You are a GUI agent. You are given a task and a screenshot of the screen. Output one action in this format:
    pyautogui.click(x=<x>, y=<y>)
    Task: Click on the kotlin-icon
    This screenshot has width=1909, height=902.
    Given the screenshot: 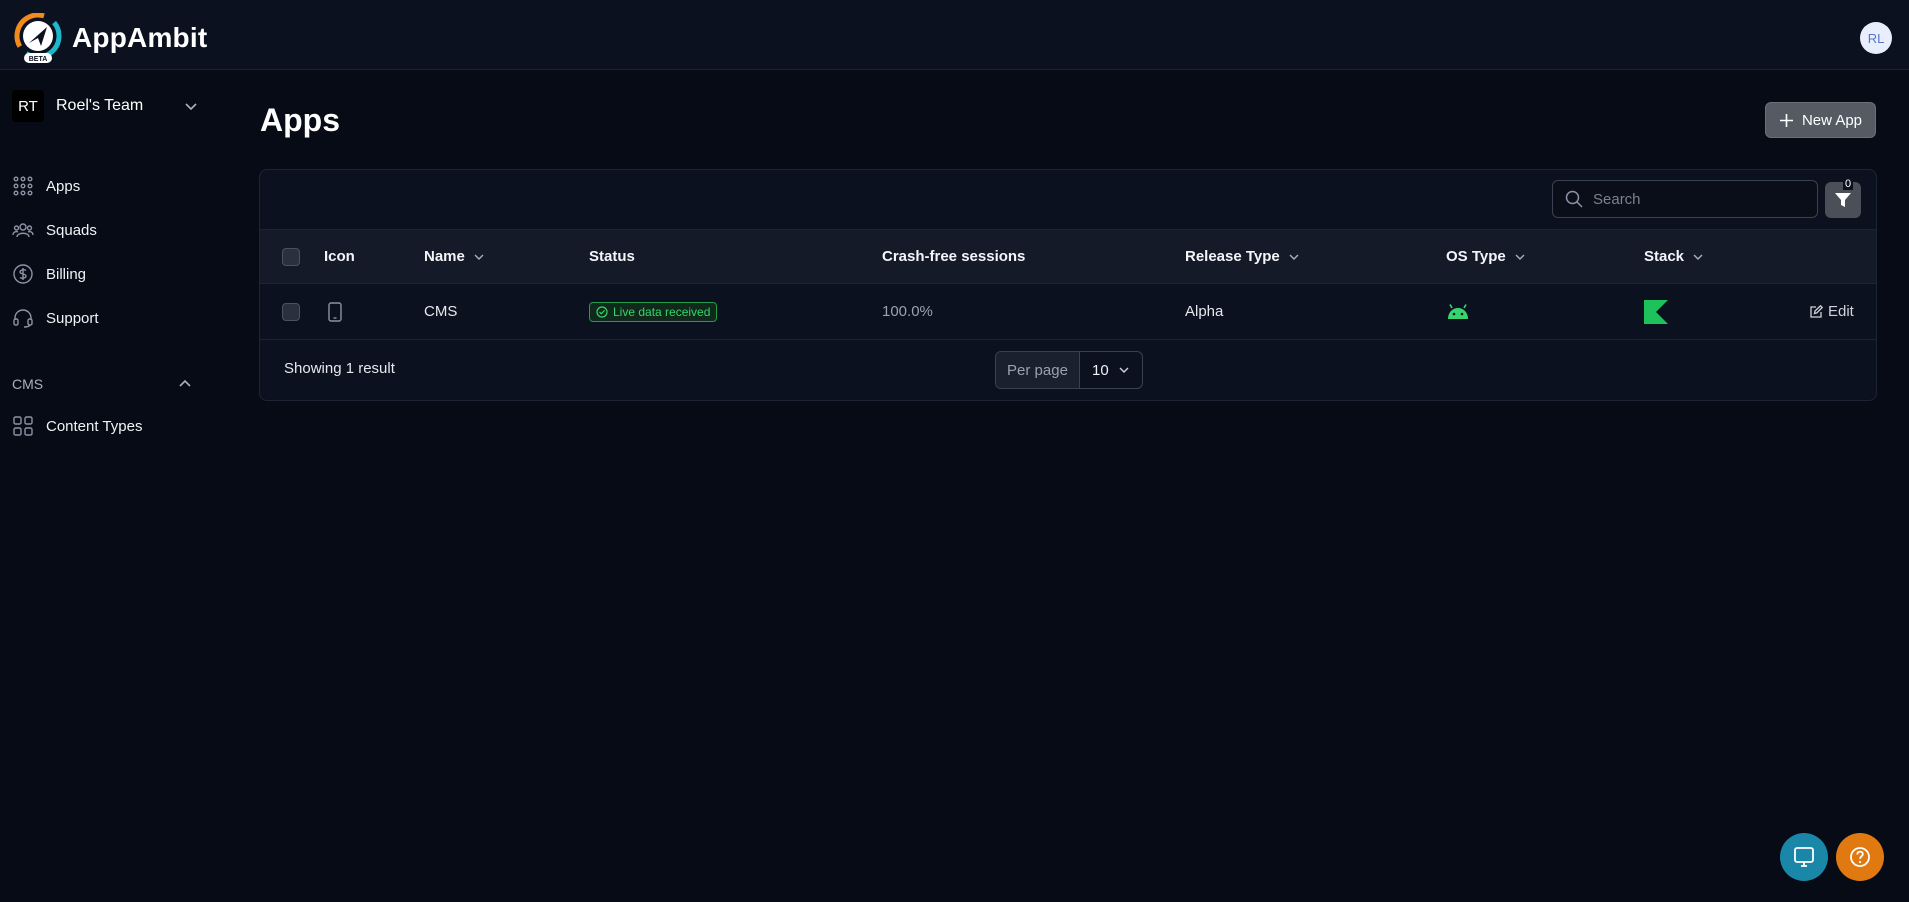 What is the action you would take?
    pyautogui.click(x=1656, y=311)
    